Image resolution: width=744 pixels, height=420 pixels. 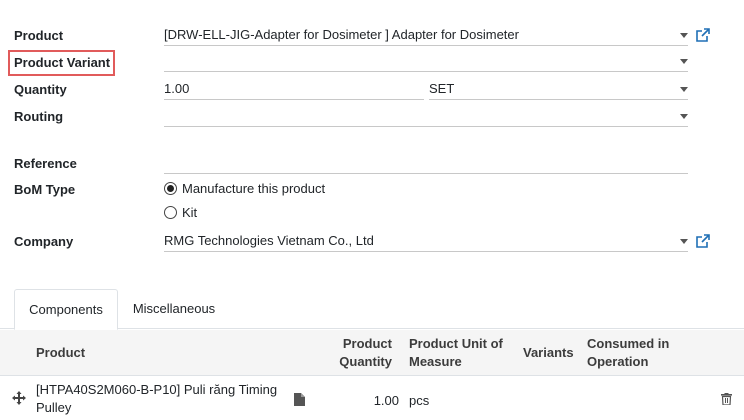 What do you see at coordinates (170, 212) in the screenshot?
I see `radio-unchecked-icon` at bounding box center [170, 212].